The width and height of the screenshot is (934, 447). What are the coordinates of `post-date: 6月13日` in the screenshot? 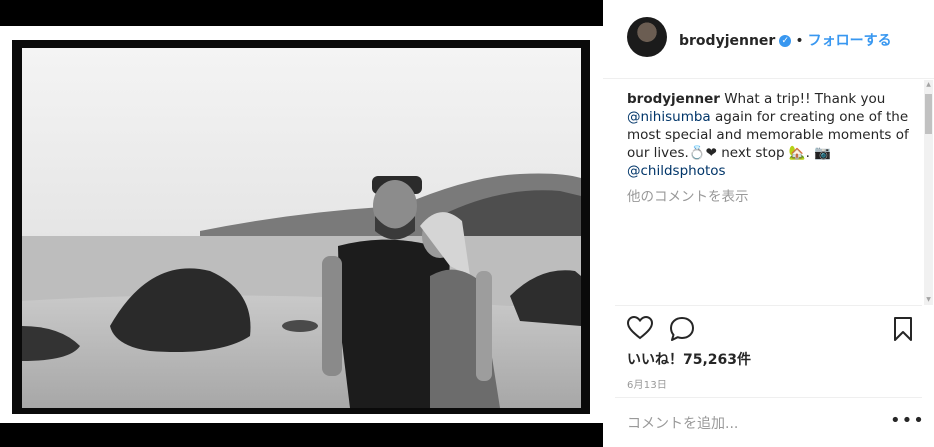 It's located at (647, 383).